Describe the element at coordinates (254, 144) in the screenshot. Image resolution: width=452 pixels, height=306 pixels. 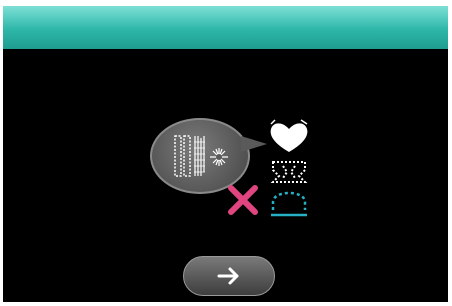
I see `speech-bubble-tail` at that location.